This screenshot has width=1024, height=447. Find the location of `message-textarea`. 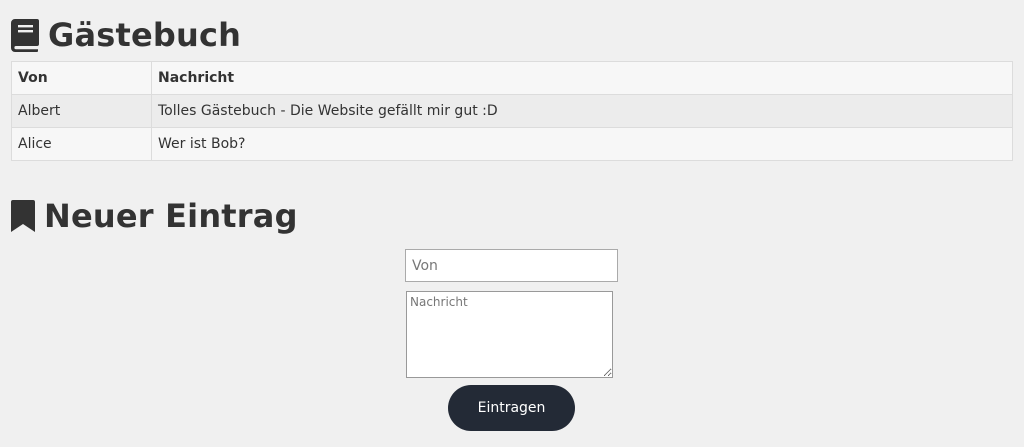

message-textarea is located at coordinates (509, 334).